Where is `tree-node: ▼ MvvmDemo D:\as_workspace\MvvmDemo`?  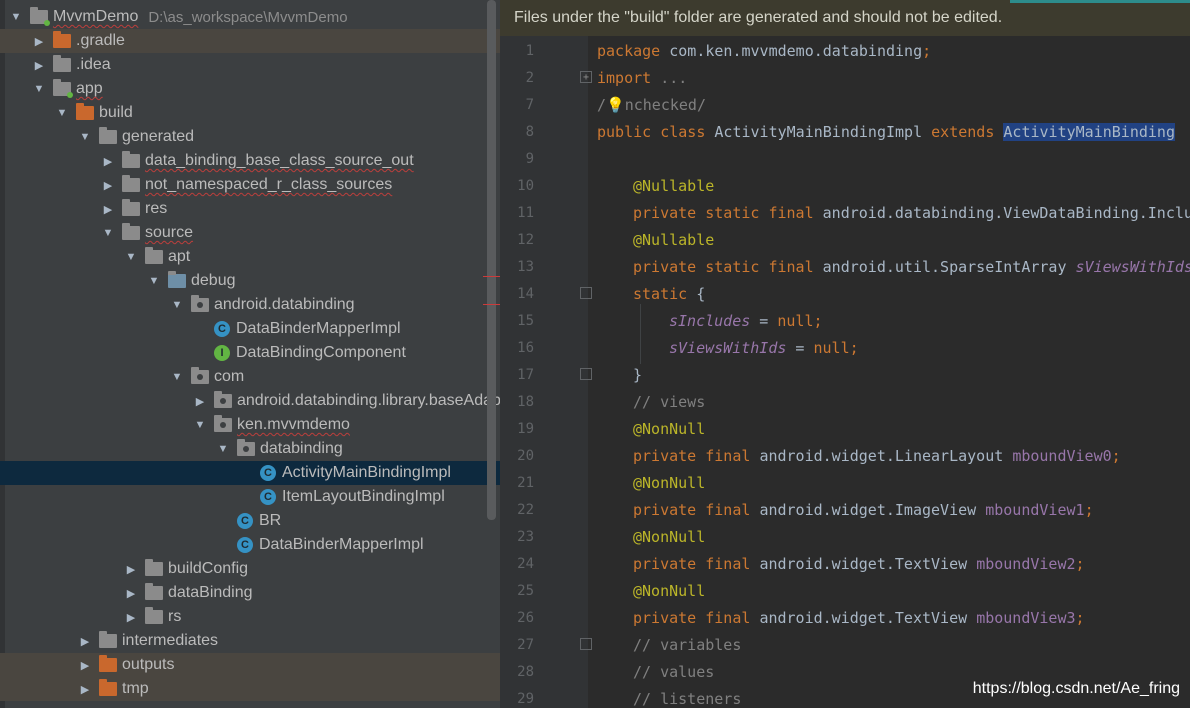
tree-node: ▼ MvvmDemo D:\as_workspace\MvvmDemo is located at coordinates (250, 17).